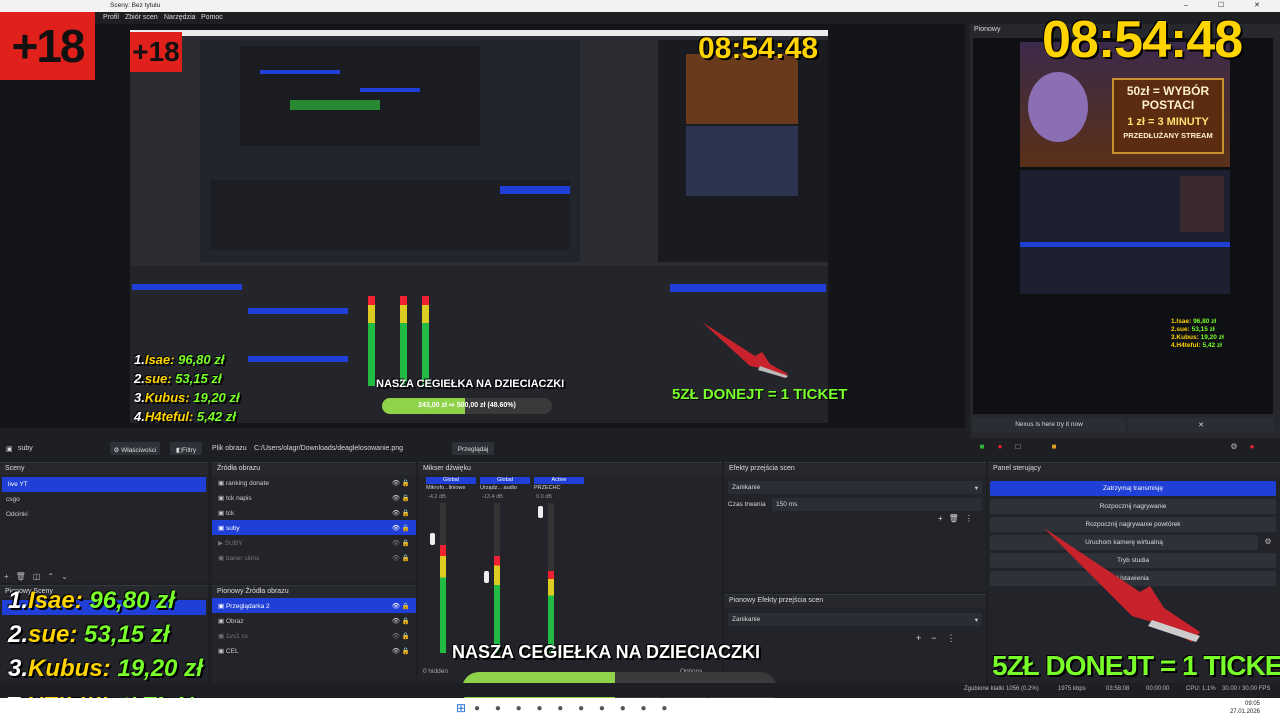 This screenshot has height=720, width=1280. What do you see at coordinates (1018, 447) in the screenshot?
I see `square-icon: □` at bounding box center [1018, 447].